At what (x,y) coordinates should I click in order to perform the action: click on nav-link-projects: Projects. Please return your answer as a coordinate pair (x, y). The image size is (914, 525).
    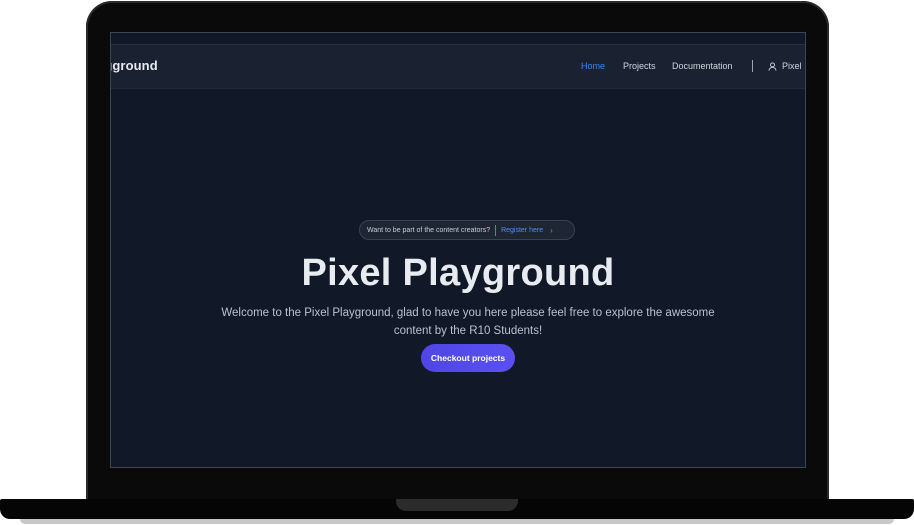
    Looking at the image, I should click on (639, 66).